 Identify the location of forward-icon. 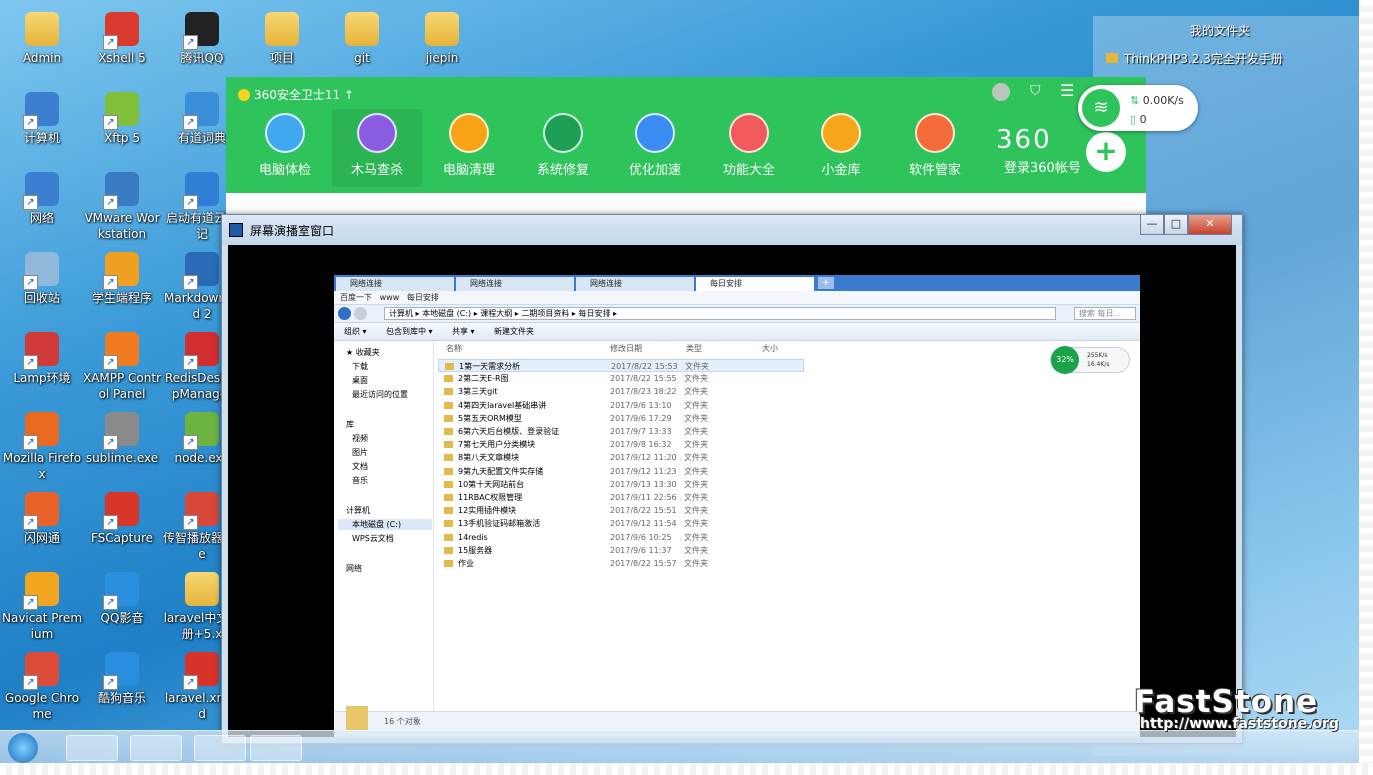
(360, 313).